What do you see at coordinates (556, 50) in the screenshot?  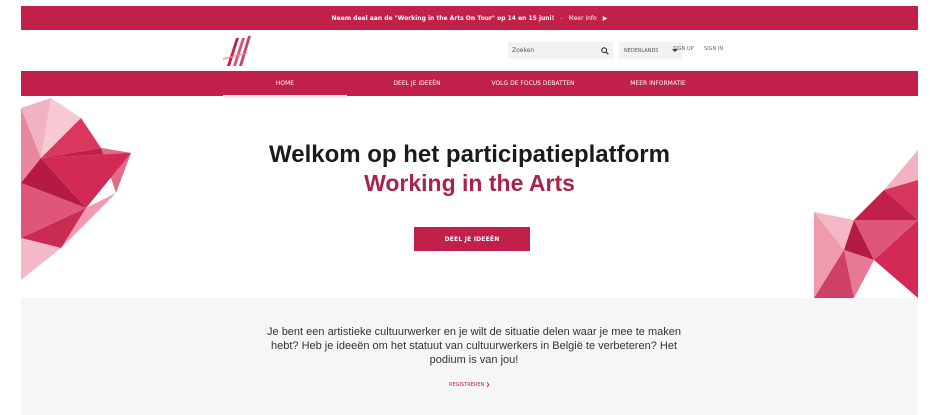 I see `search-input` at bounding box center [556, 50].